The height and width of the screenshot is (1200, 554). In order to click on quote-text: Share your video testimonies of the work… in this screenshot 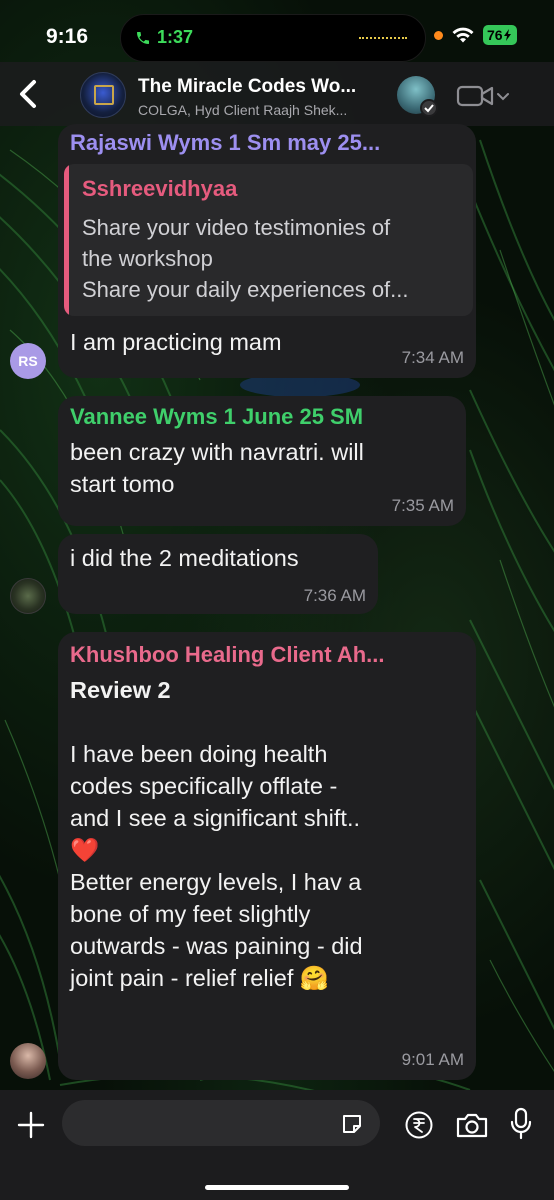, I will do `click(245, 258)`.